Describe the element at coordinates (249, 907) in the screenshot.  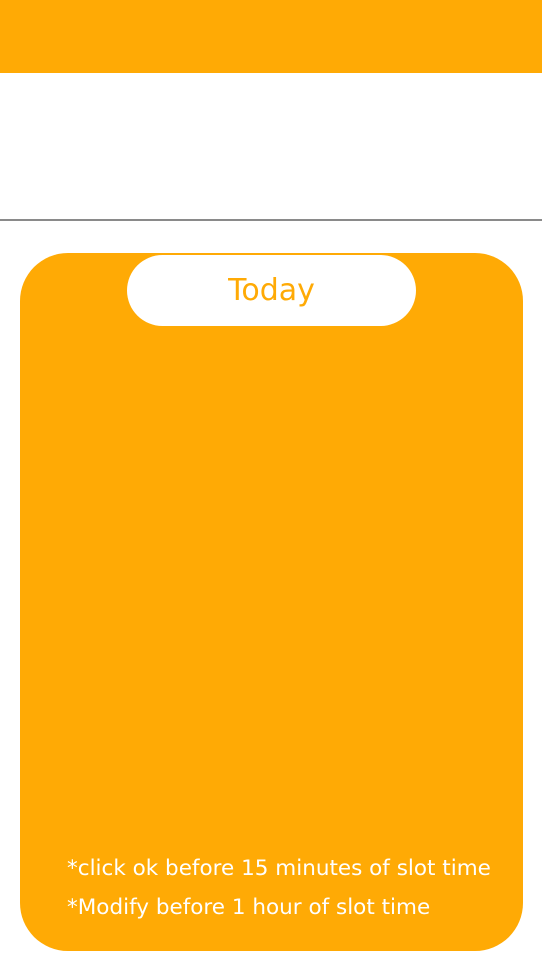
I see `note-modify-deadline: *Modify before 1 hour of slot time` at that location.